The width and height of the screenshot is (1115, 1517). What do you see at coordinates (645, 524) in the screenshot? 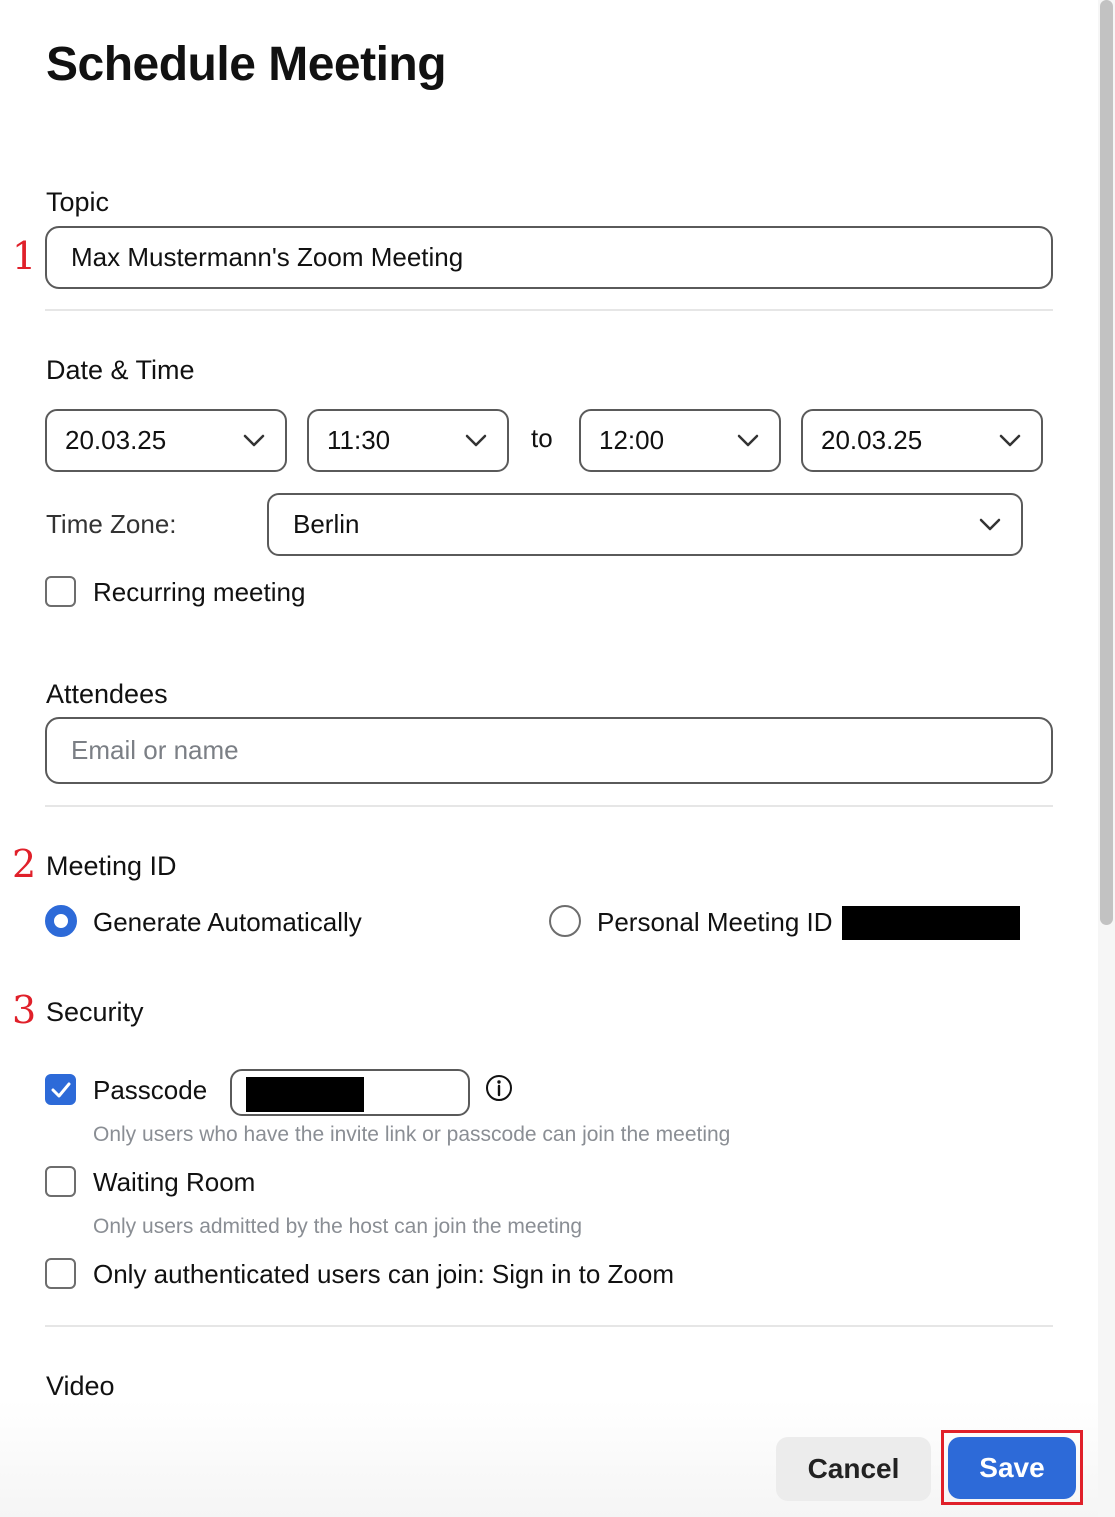
I see `timezone-select: Berlin` at bounding box center [645, 524].